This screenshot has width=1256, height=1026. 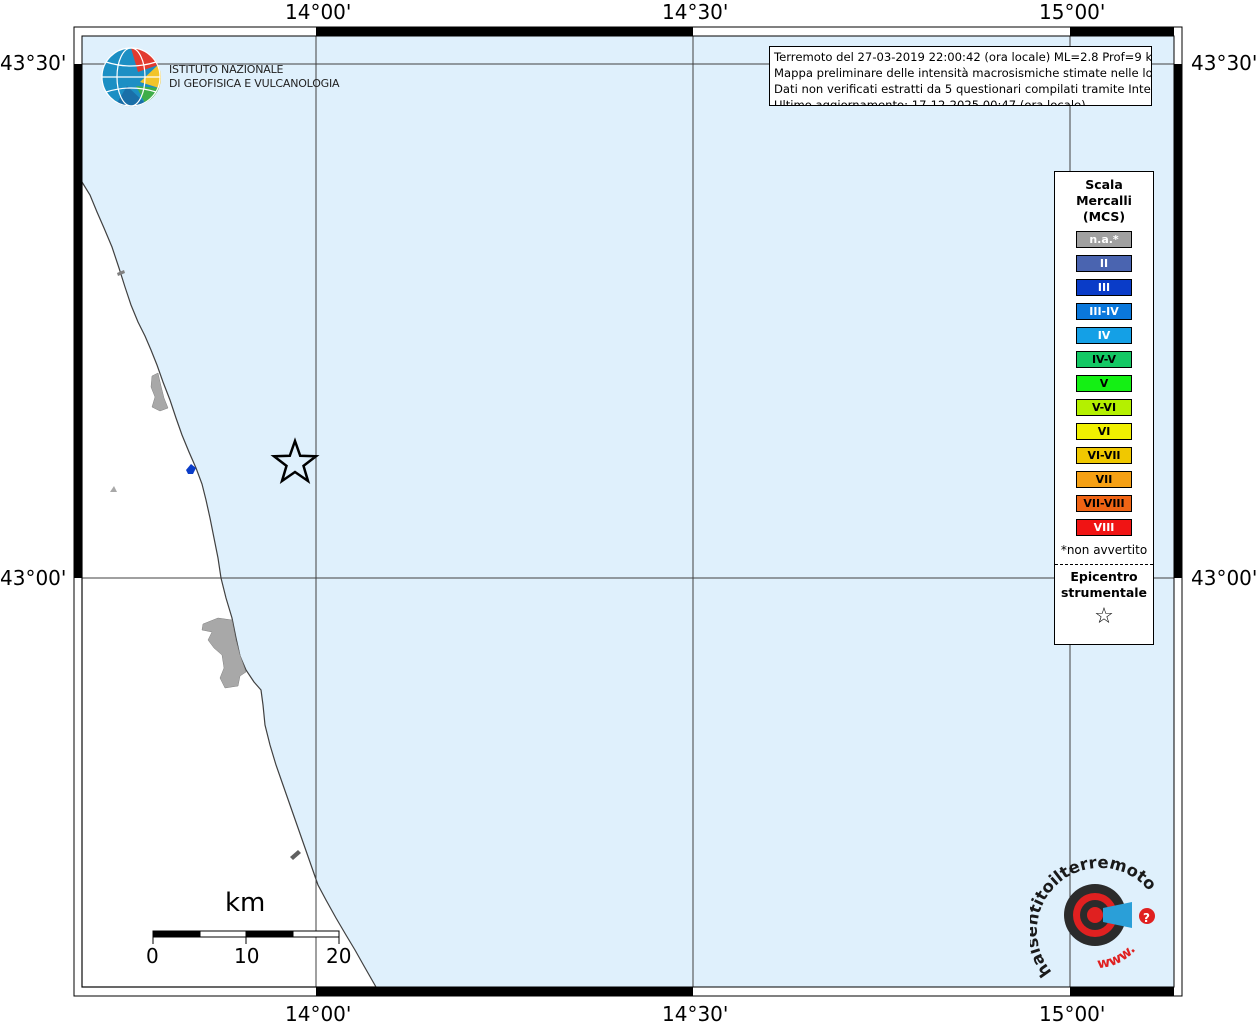 What do you see at coordinates (1072, 1014) in the screenshot?
I see `lon-label-bottom-3: 15°00'` at bounding box center [1072, 1014].